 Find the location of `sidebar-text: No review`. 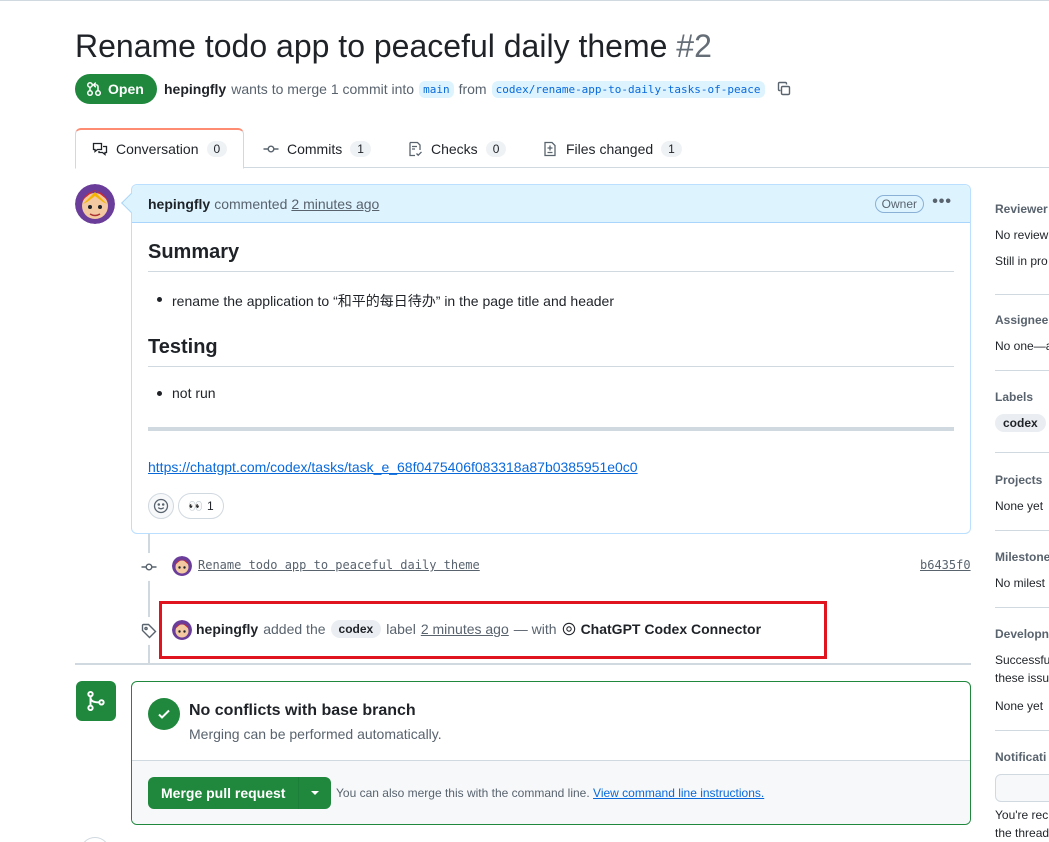

sidebar-text: No review is located at coordinates (1022, 235).